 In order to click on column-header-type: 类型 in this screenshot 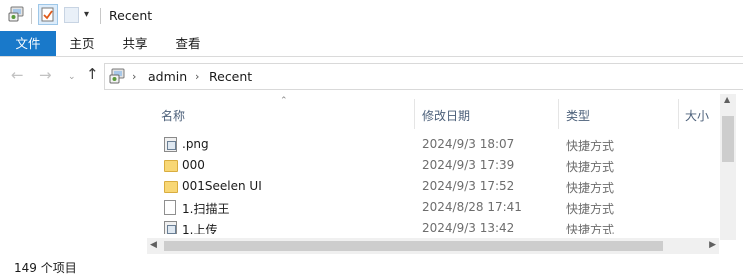, I will do `click(578, 115)`.